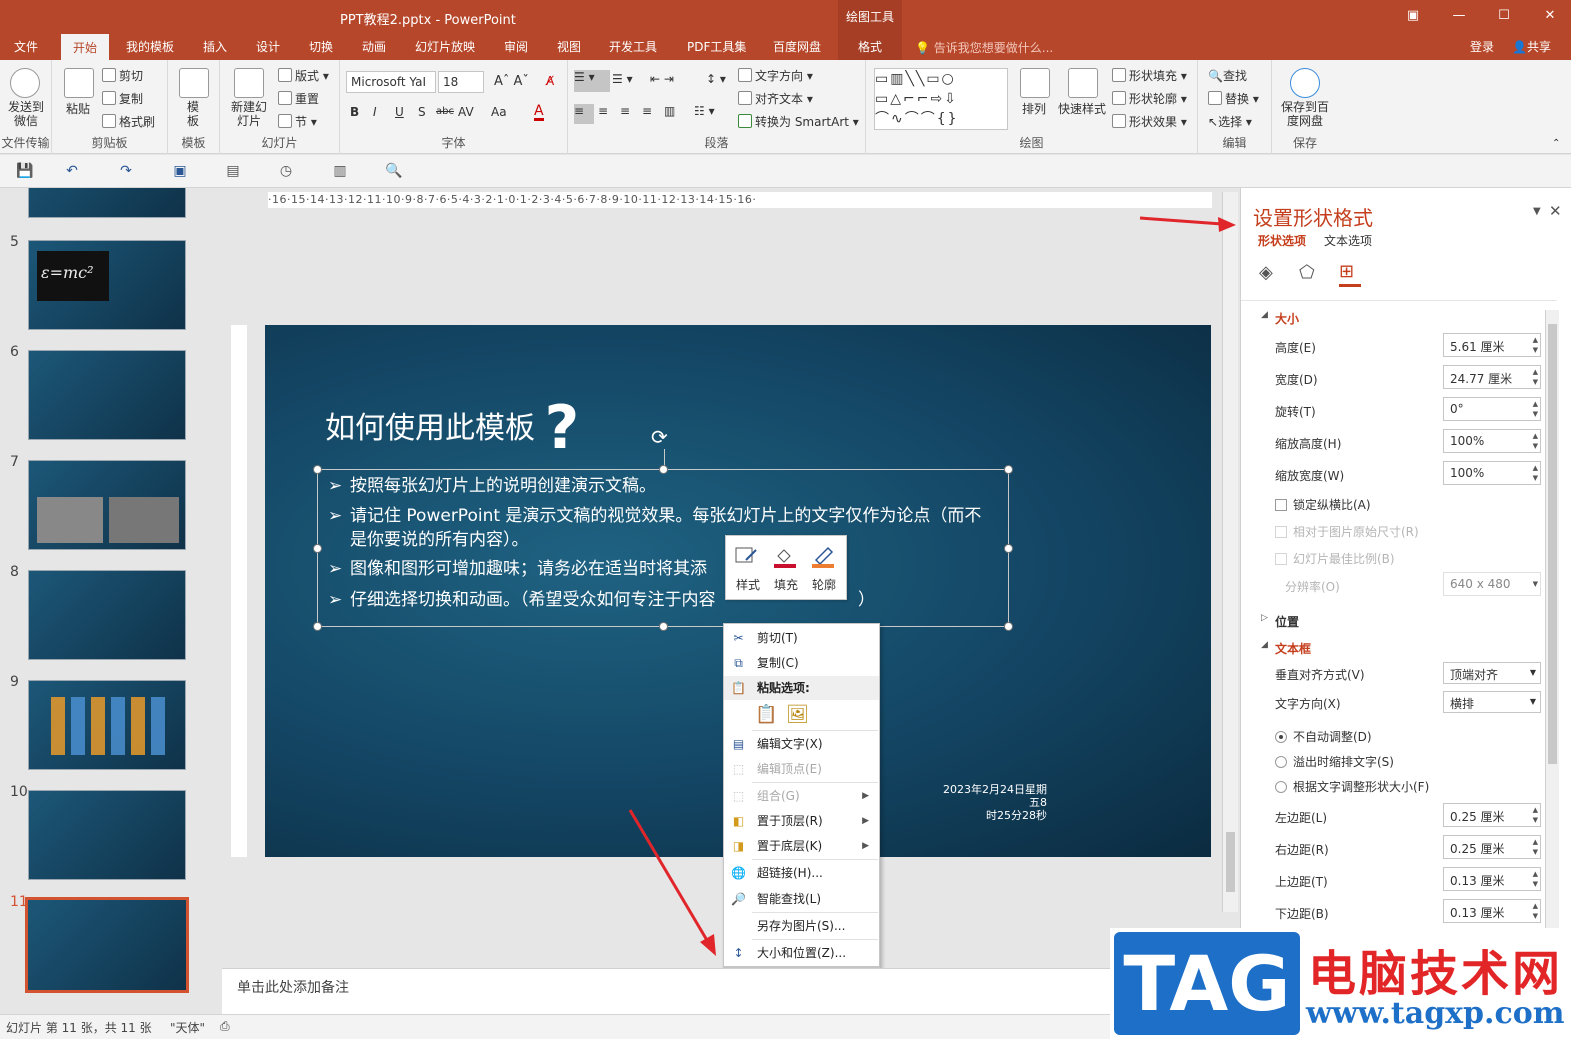 This screenshot has height=1039, width=1571. Describe the element at coordinates (1436, 974) in the screenshot. I see `watermark-site-name: 电脑技术网` at that location.